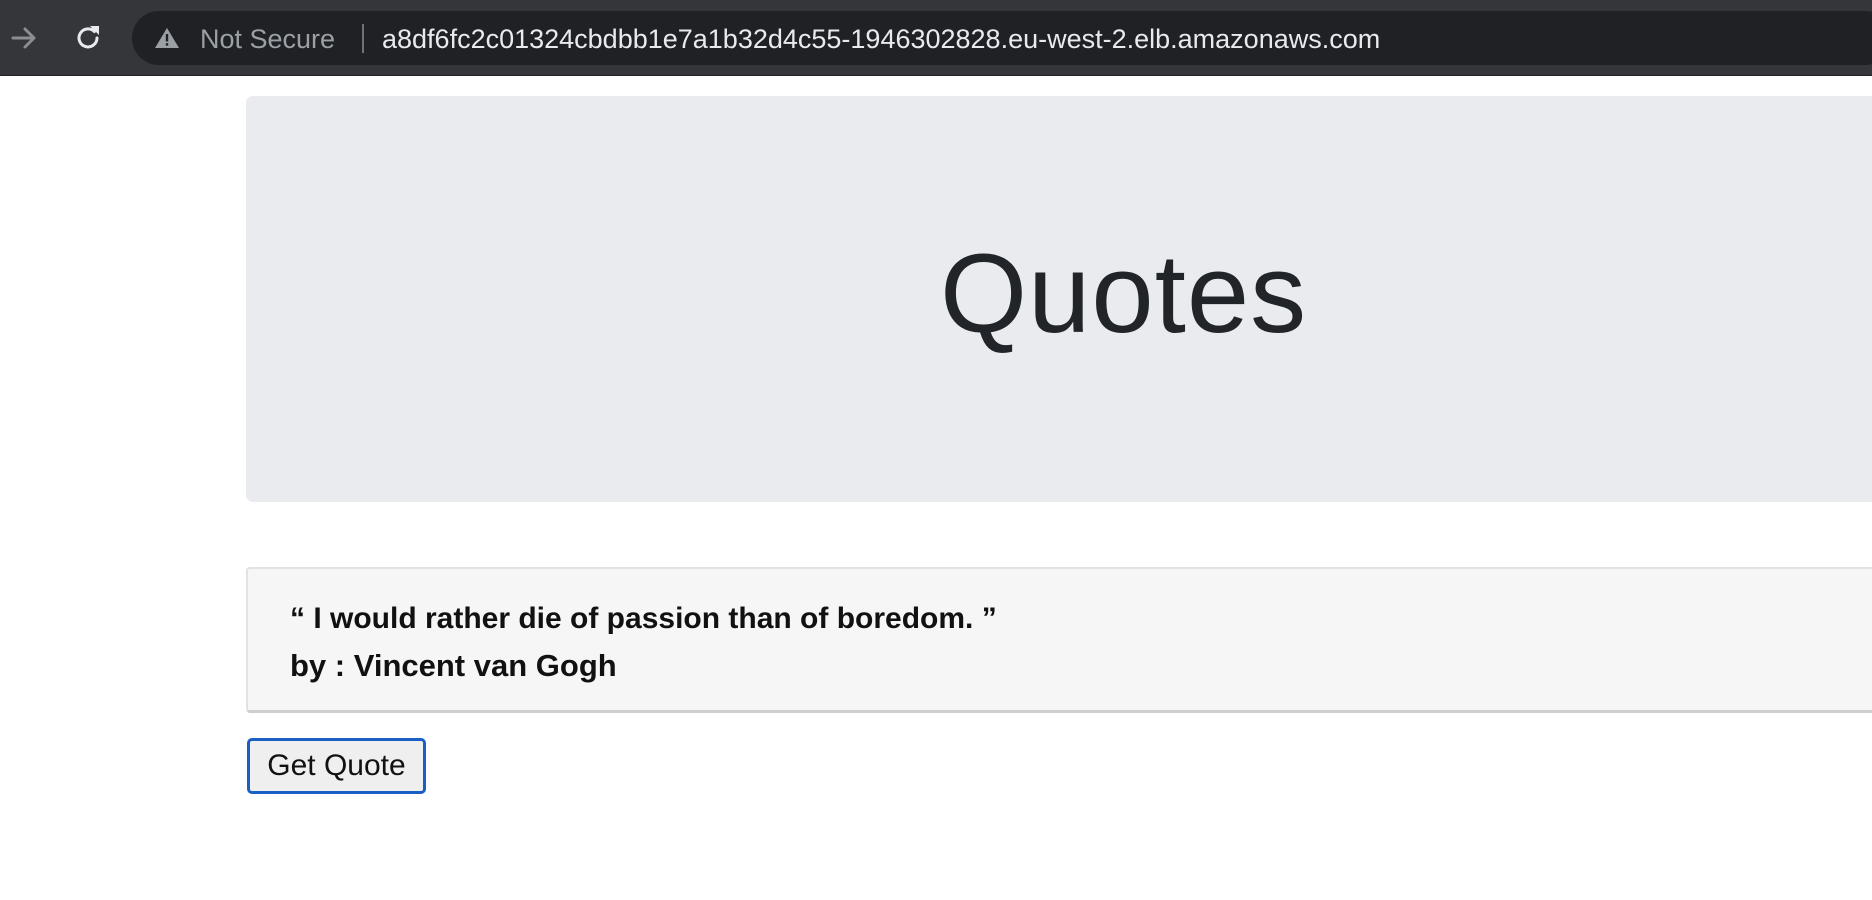  What do you see at coordinates (267, 39) in the screenshot?
I see `security-status-label: Not Secure` at bounding box center [267, 39].